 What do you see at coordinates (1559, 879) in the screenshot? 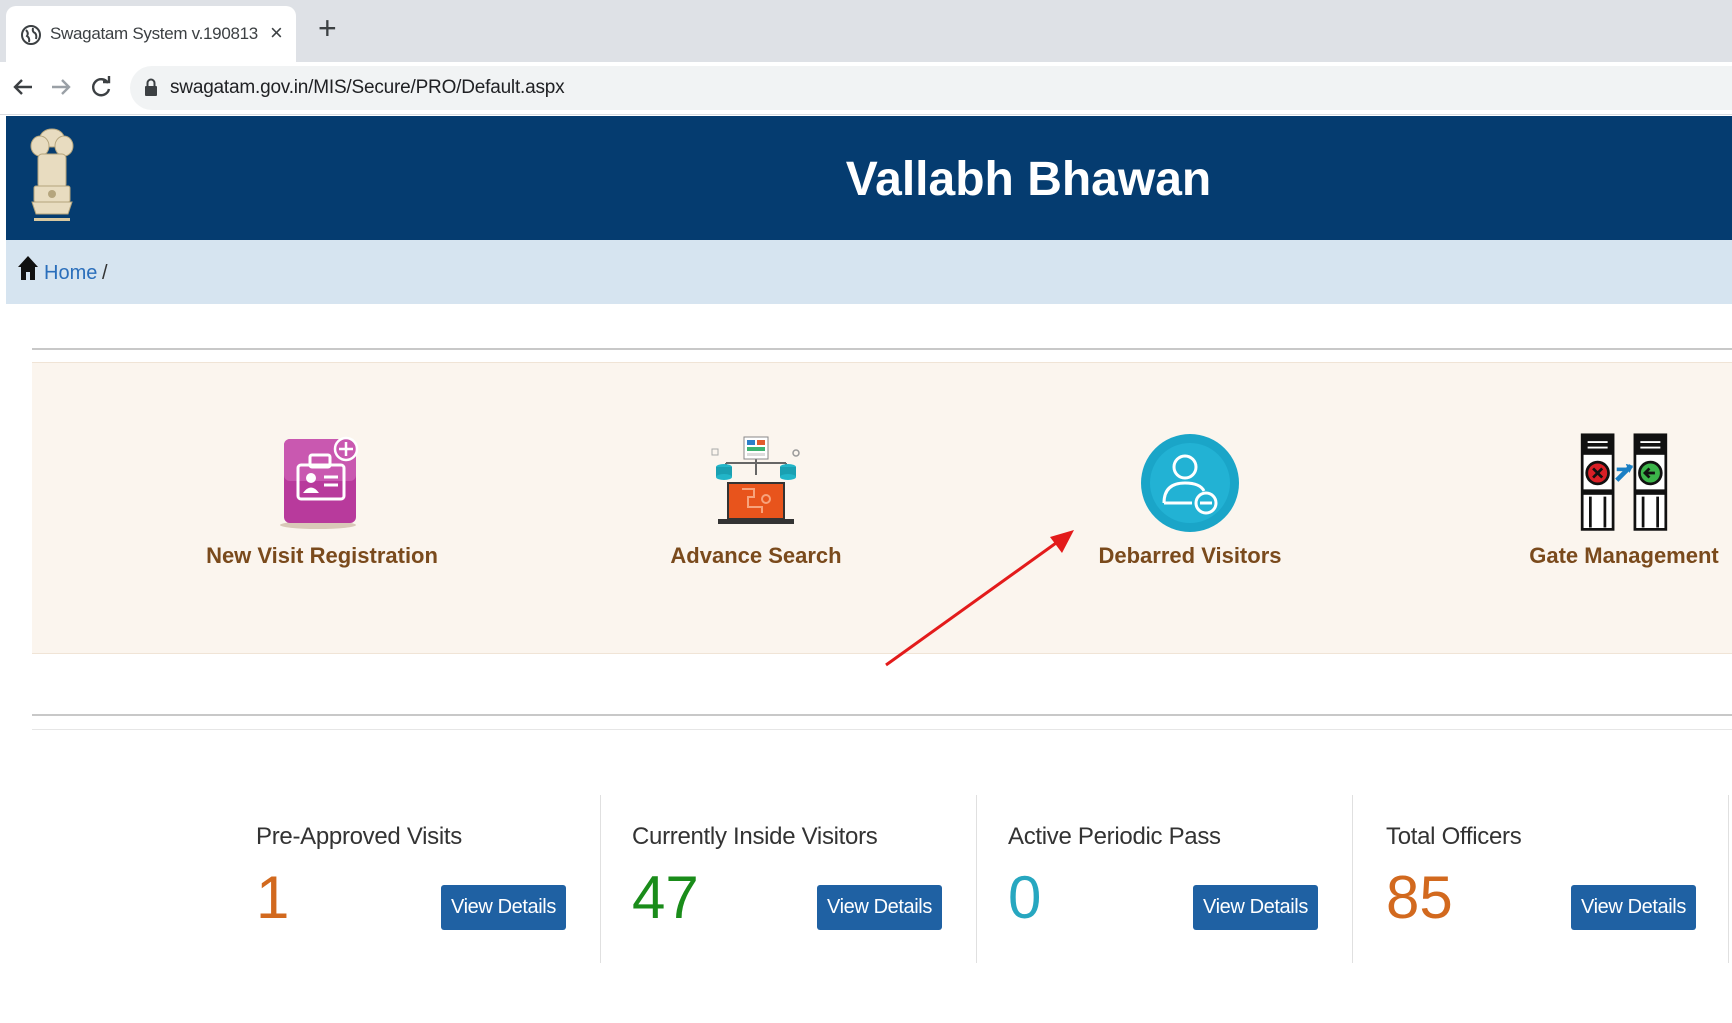
I see `stat-total-officers: Total Officers 85 View Details` at bounding box center [1559, 879].